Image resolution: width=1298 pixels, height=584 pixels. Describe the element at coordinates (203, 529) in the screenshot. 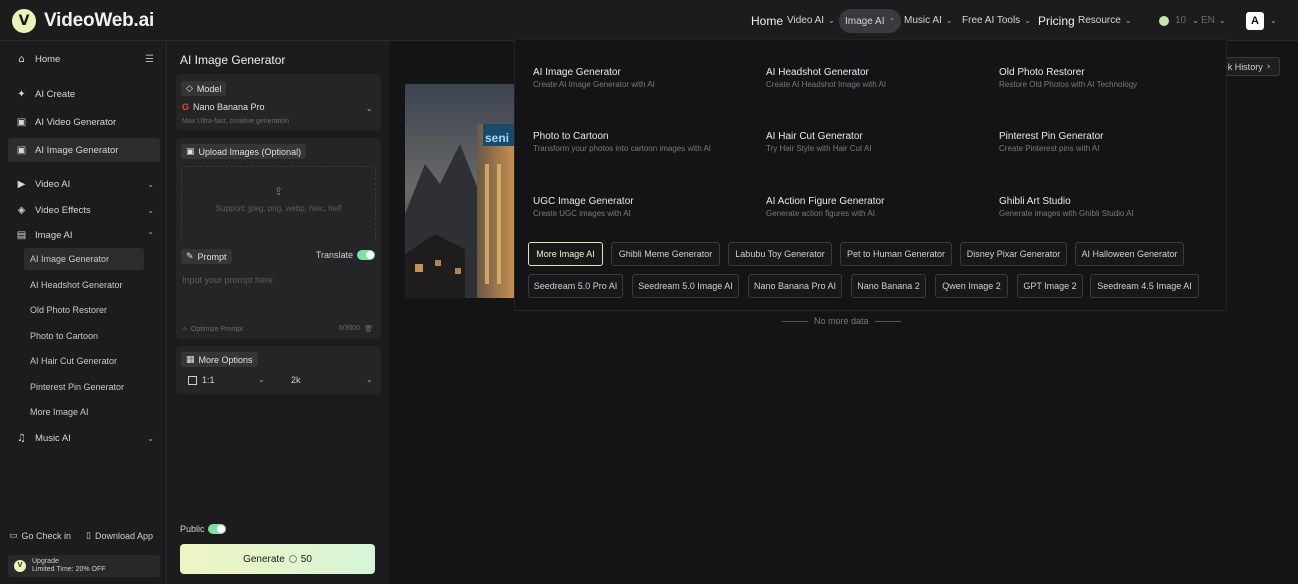

I see `public-toggle-row: Public` at that location.